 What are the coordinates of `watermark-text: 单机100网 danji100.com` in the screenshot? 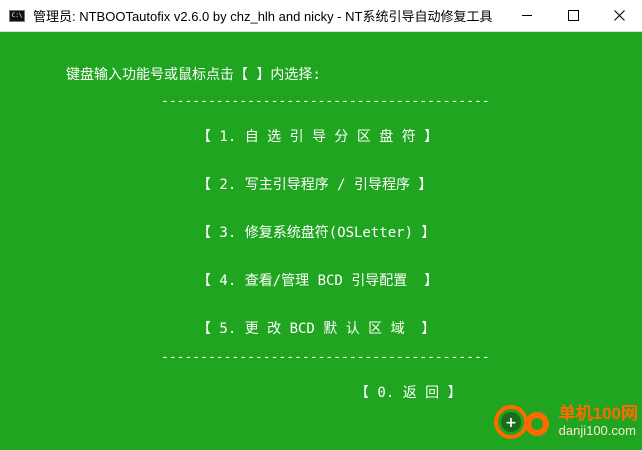 It's located at (598, 422).